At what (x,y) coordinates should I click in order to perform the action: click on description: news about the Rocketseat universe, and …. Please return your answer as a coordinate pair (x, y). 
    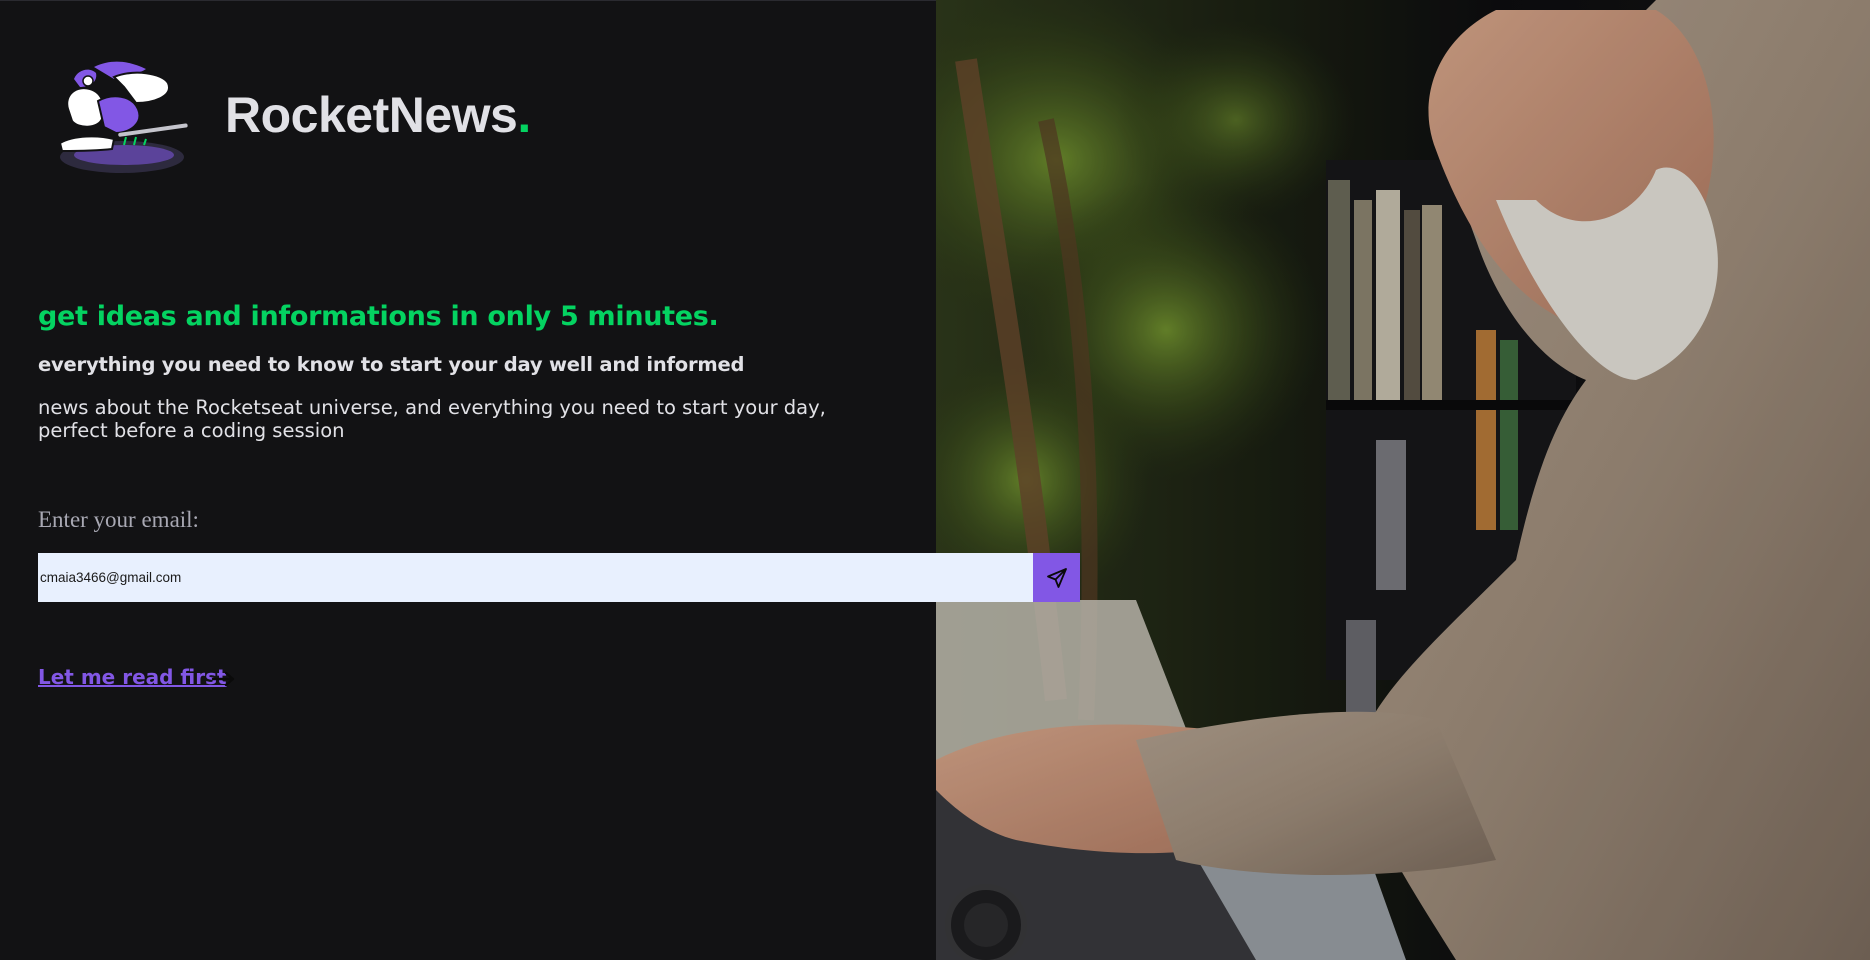
    Looking at the image, I should click on (448, 419).